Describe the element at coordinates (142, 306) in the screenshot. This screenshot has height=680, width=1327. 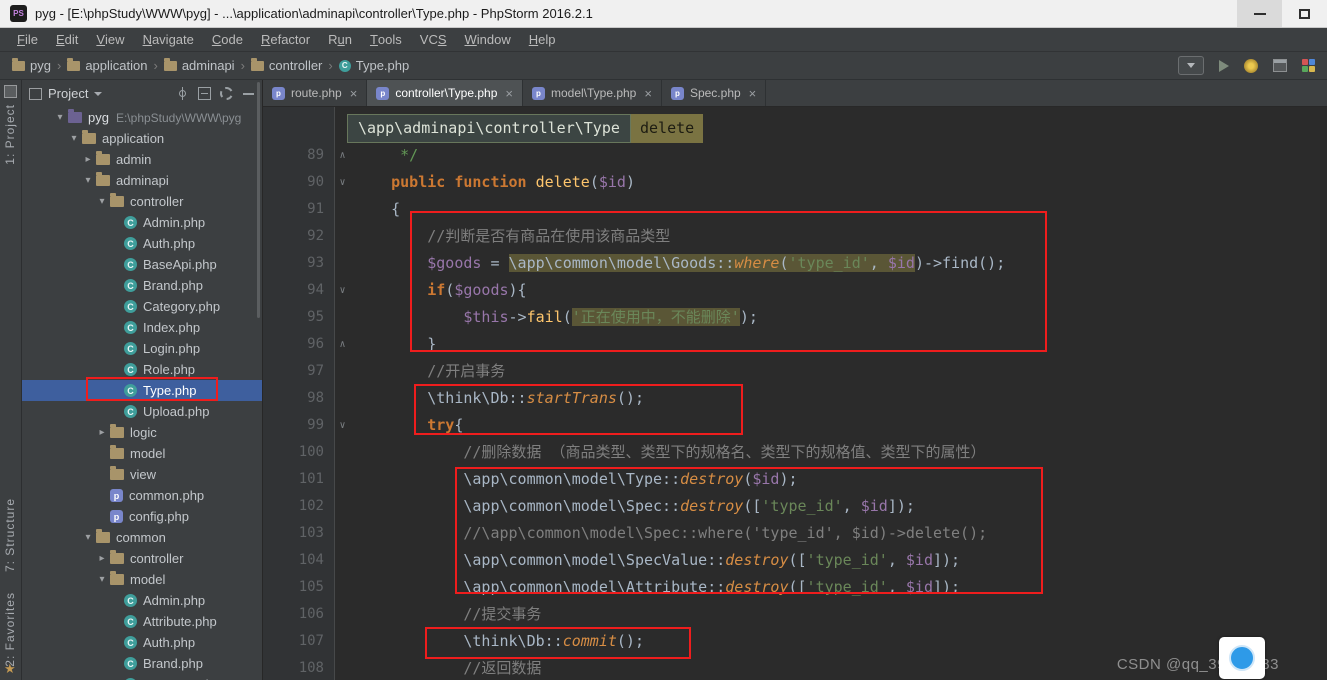
I see `tree-item-category-php: C Category.php` at that location.